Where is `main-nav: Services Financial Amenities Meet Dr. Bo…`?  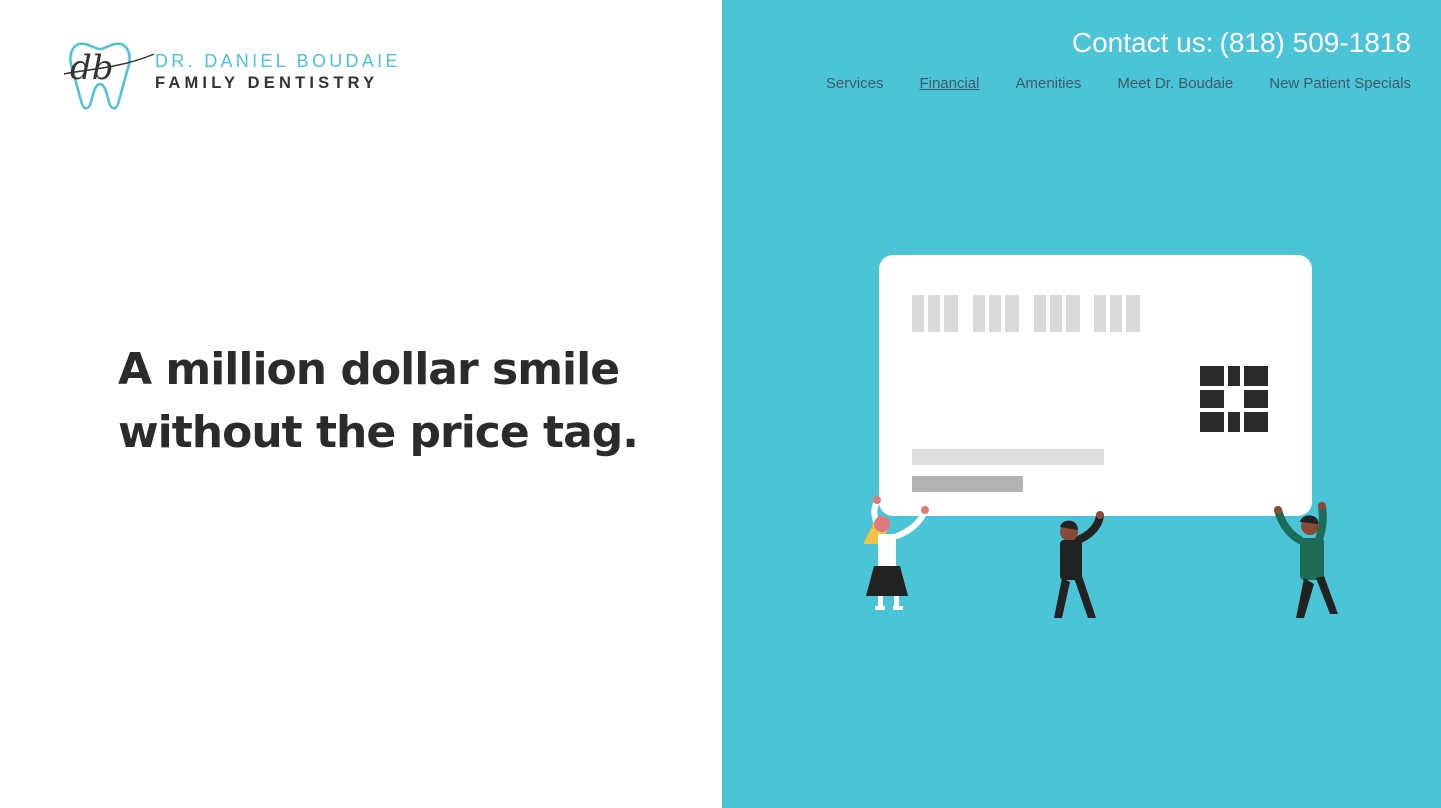 main-nav: Services Financial Amenities Meet Dr. Bo… is located at coordinates (1100, 83).